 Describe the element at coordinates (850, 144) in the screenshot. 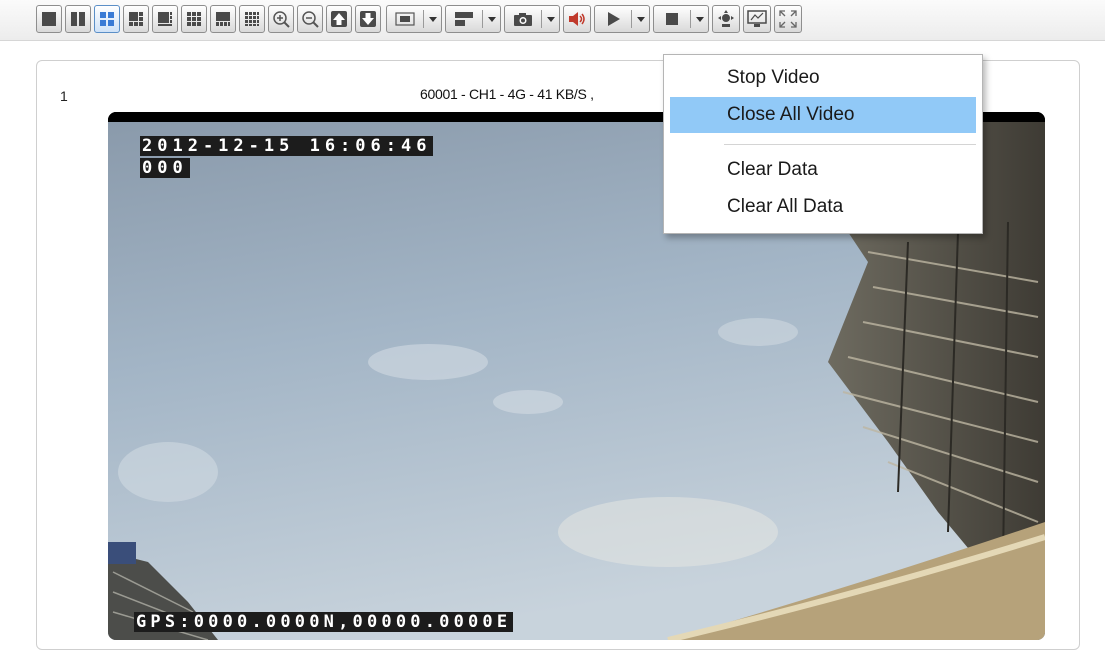

I see `menu-separator` at that location.